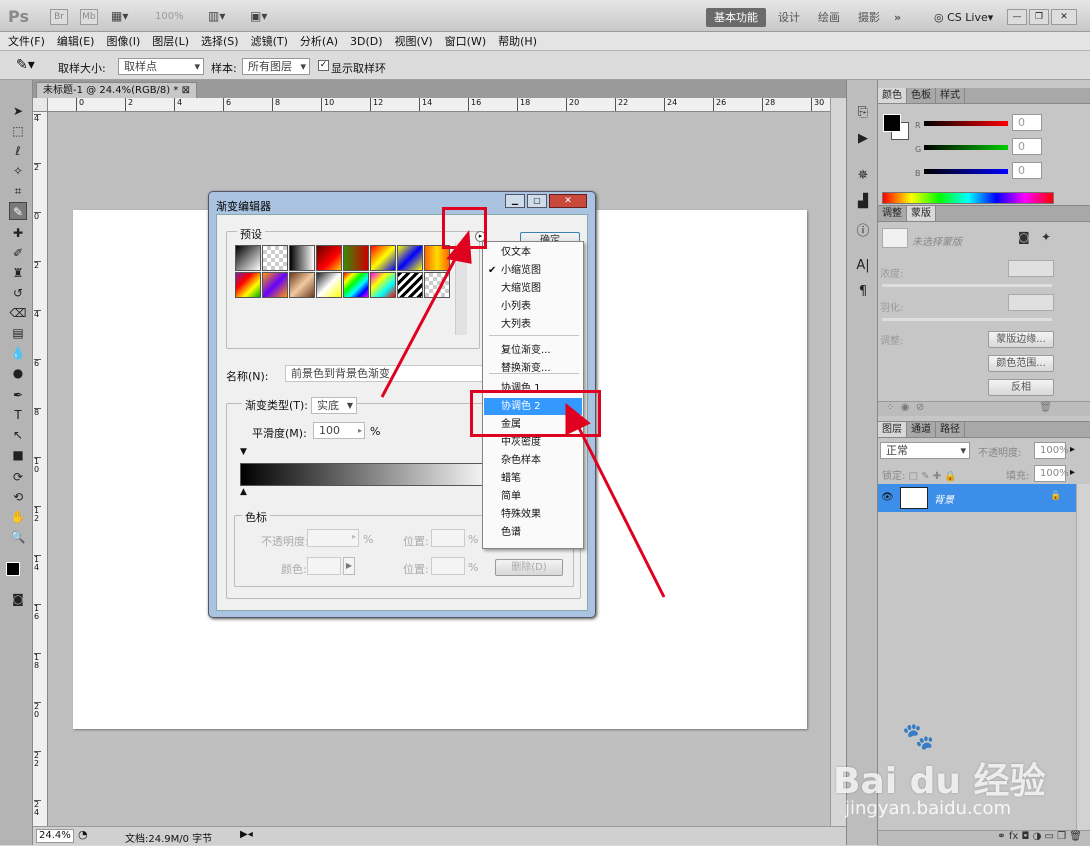 This screenshot has width=1090, height=846. What do you see at coordinates (523, 414) in the screenshot?
I see `annotation-arrows` at bounding box center [523, 414].